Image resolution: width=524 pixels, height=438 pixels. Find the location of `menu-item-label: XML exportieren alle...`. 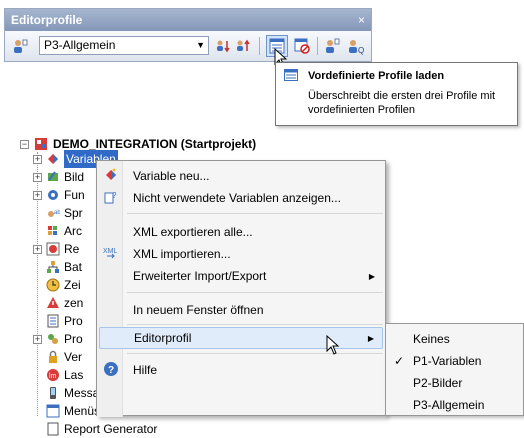

menu-item-label: XML exportieren alle... is located at coordinates (193, 232).